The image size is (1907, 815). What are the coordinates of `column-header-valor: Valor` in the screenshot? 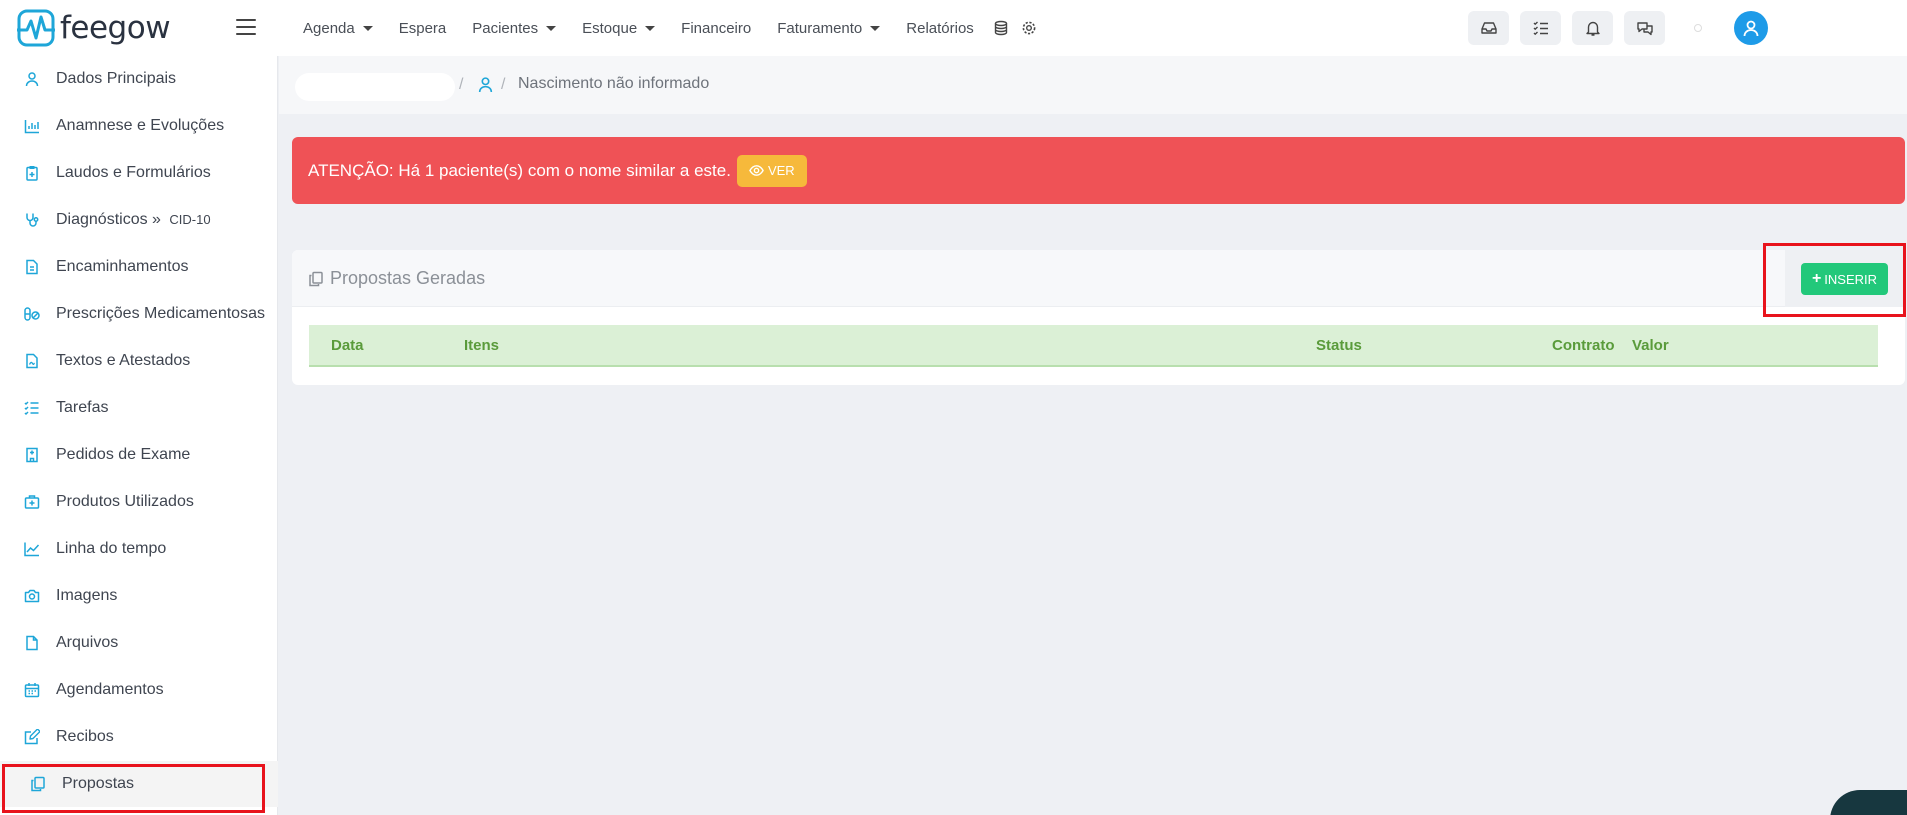 It's located at (1650, 345).